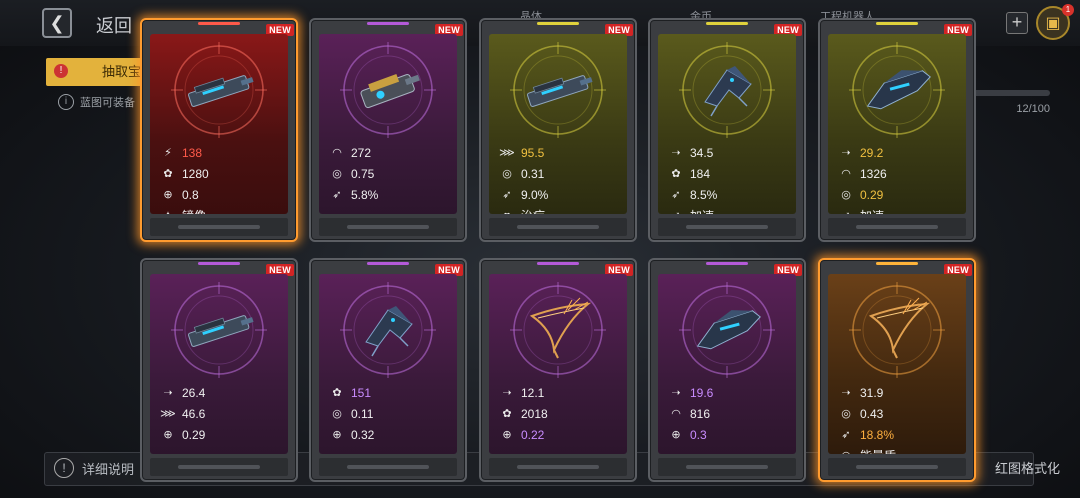 This screenshot has height=498, width=1080. Describe the element at coordinates (219, 364) in the screenshot. I see `card-panel: ➝ 26.4 ⋙ 46.6 ⊕ 0.29` at that location.